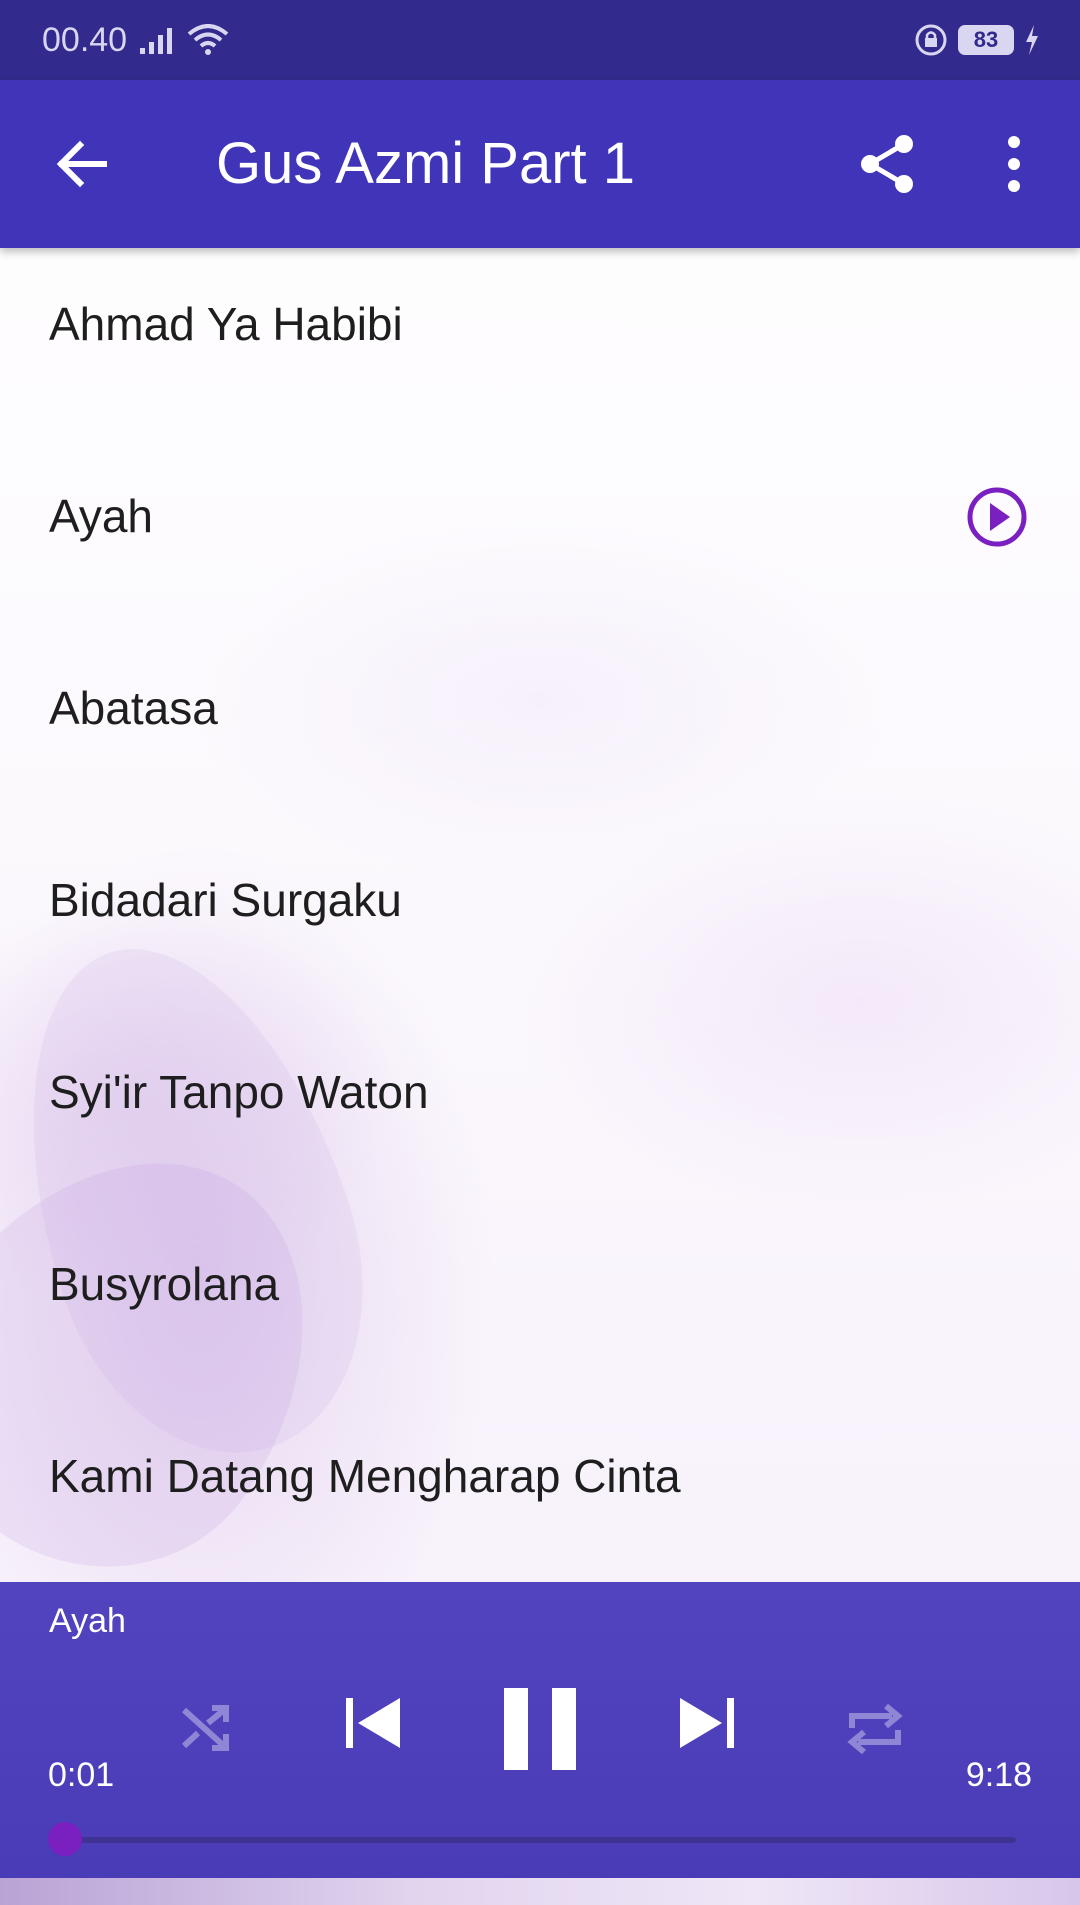 The image size is (1080, 1905). I want to click on song-title: Ayah, so click(101, 516).